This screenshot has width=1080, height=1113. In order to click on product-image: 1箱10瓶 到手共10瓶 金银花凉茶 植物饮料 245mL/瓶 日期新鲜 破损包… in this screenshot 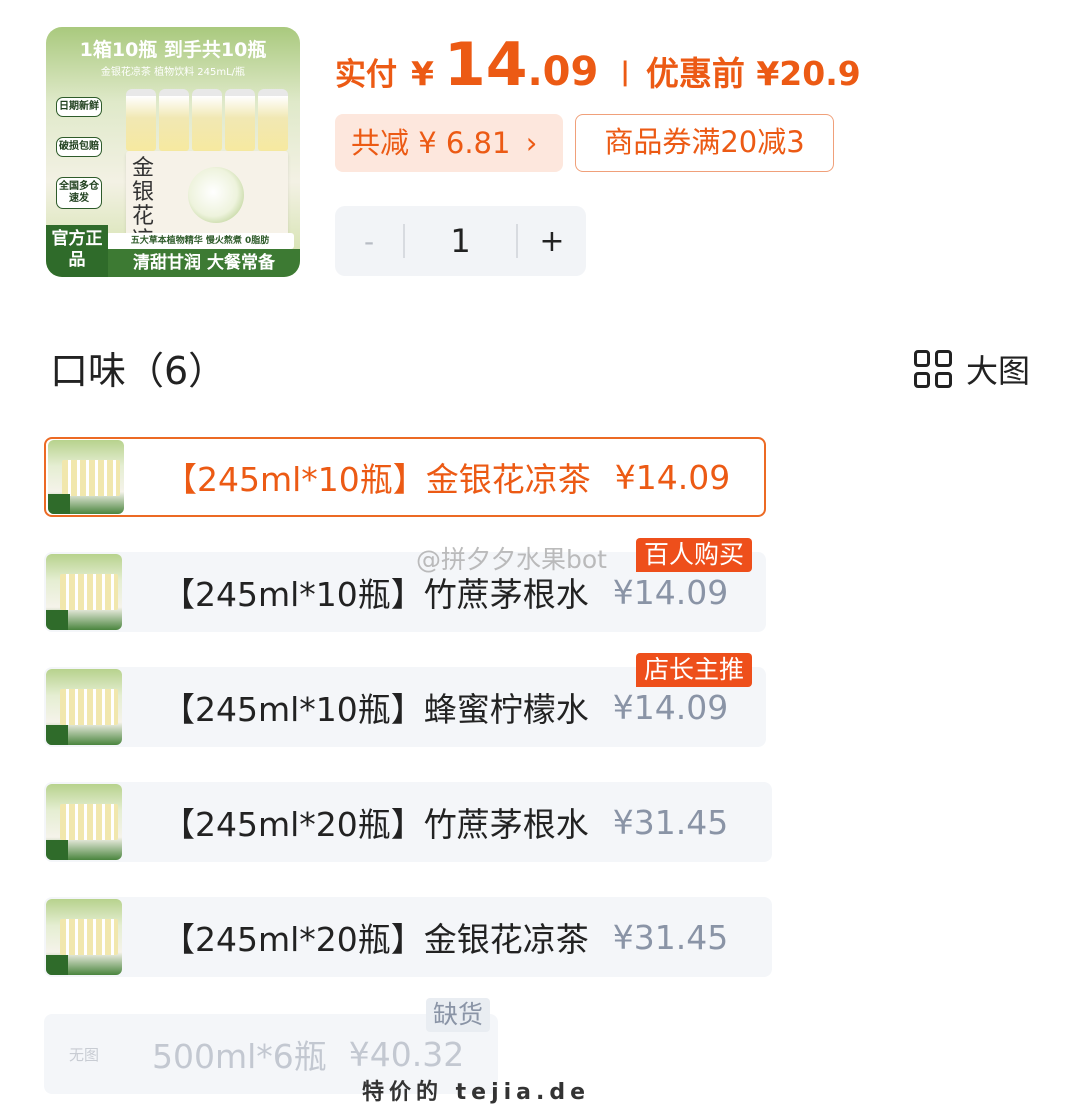, I will do `click(173, 152)`.